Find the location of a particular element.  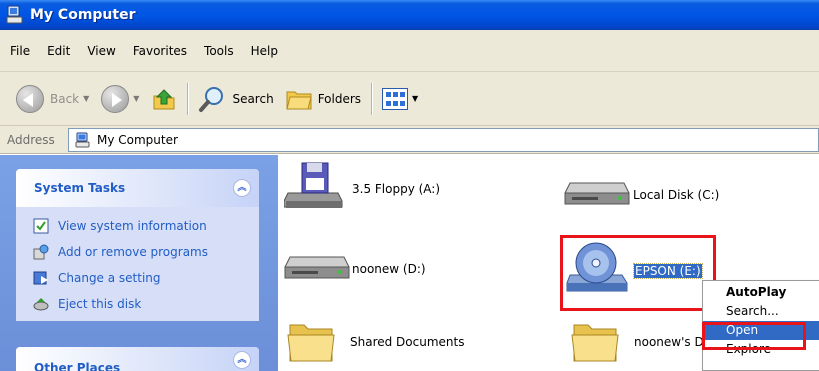

drive-label: Local Disk (C:) is located at coordinates (676, 194).